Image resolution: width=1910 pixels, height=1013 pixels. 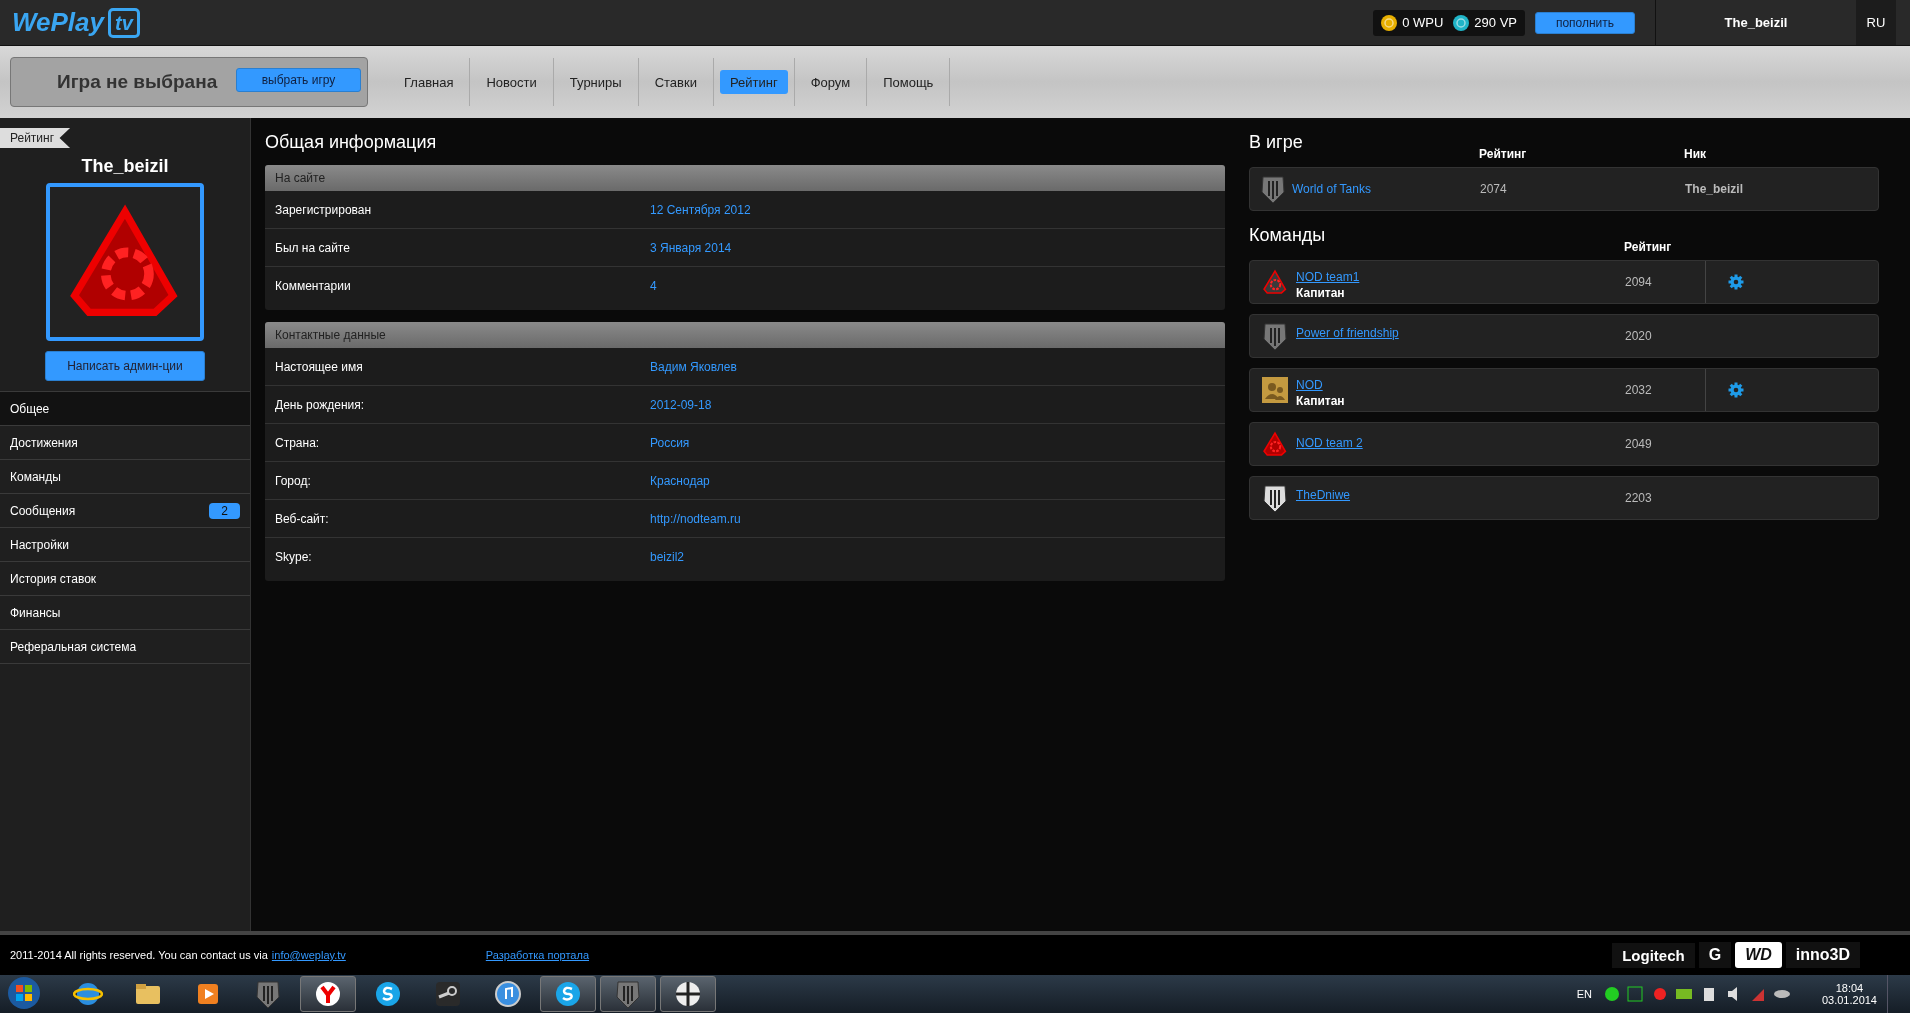 I want to click on sidebar-item: Реферальная система, so click(x=125, y=646).